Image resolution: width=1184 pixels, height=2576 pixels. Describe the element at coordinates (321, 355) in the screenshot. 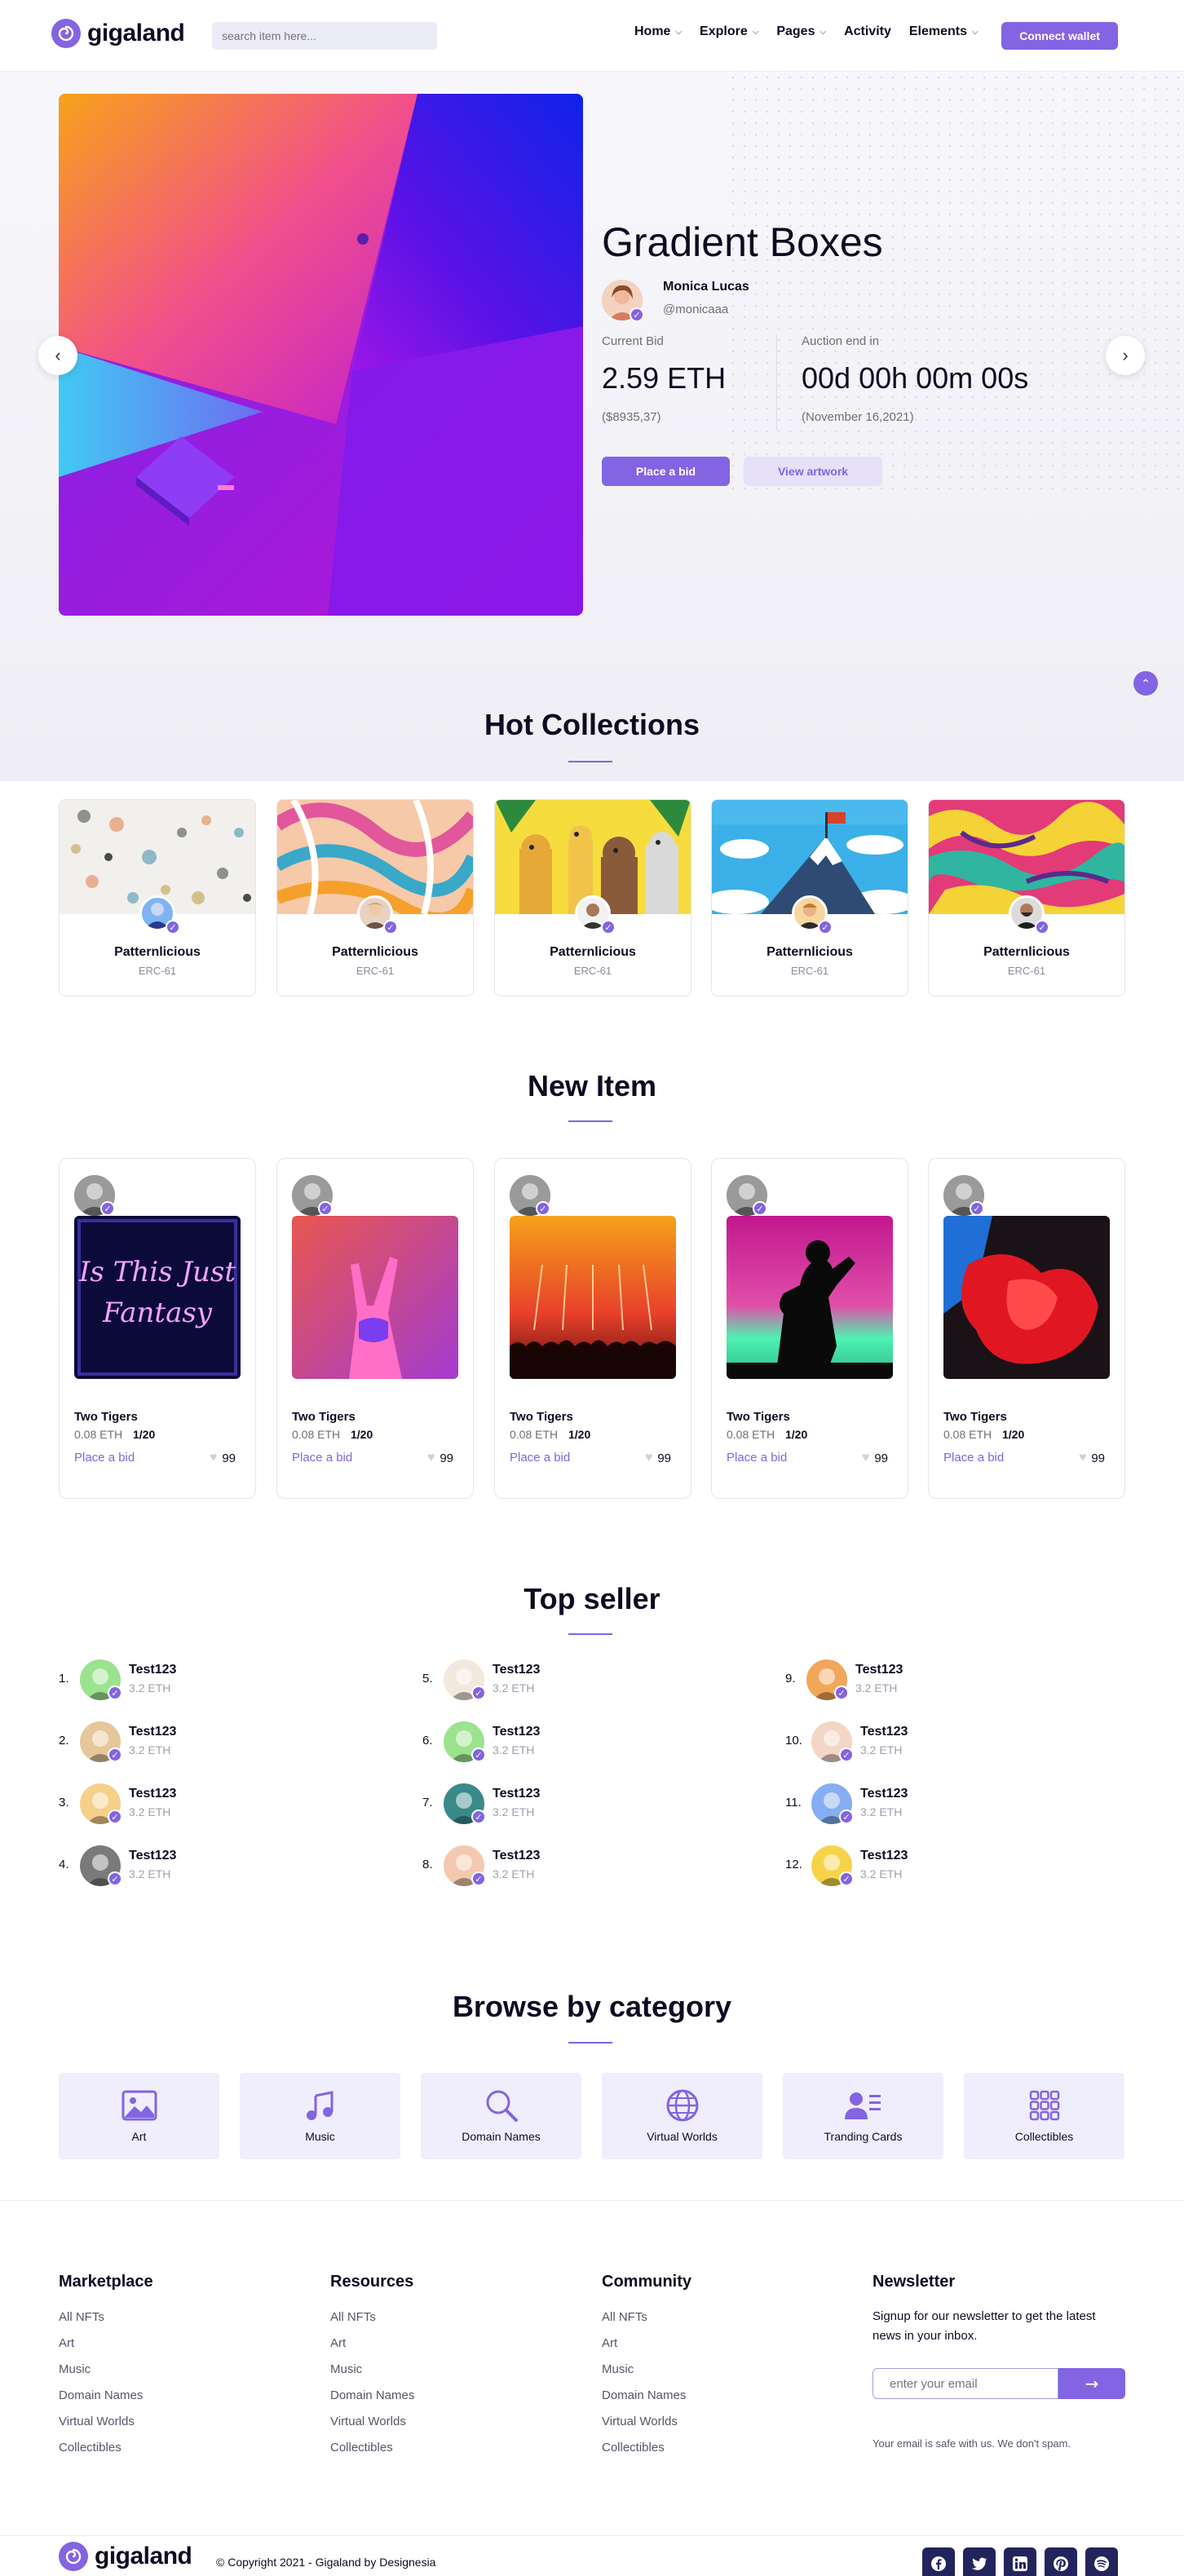

I see `hero-artwork-image` at that location.